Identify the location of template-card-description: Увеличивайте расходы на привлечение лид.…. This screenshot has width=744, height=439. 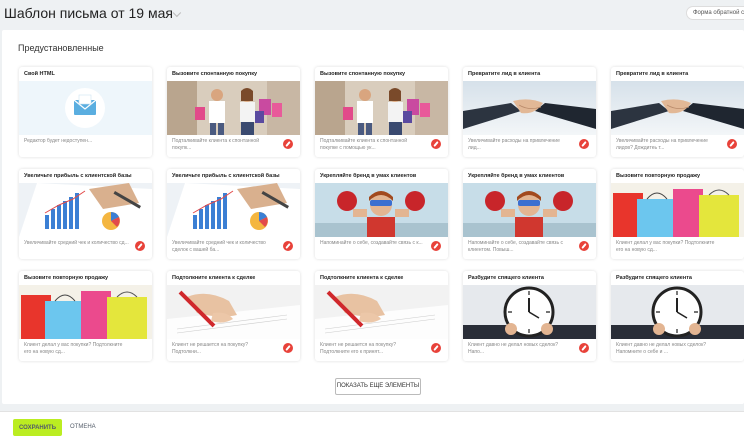
(514, 144).